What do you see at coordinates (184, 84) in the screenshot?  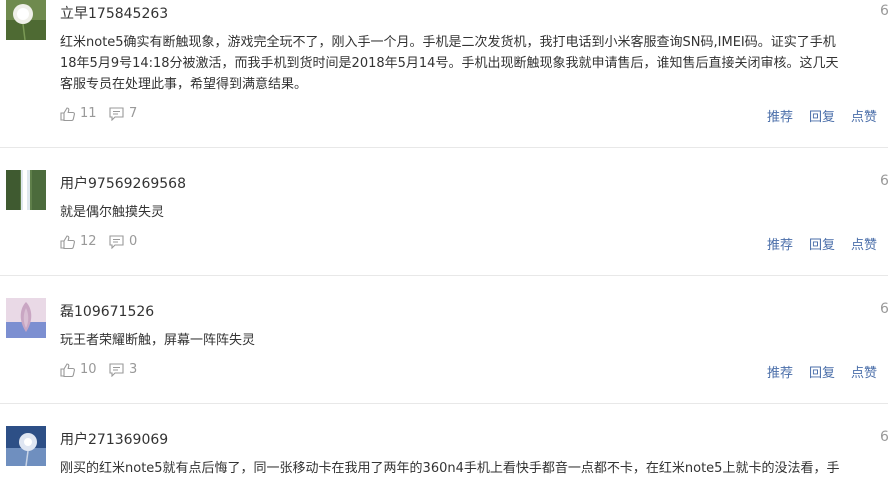 I see `comment-line: 客服专员在处理此事，希望得到满意结果。` at bounding box center [184, 84].